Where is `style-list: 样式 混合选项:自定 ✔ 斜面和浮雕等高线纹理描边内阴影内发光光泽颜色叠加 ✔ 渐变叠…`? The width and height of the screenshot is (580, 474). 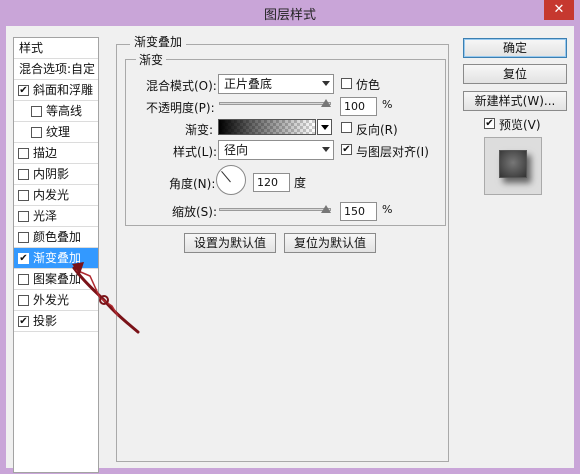
style-list: 样式 混合选项:自定 ✔ 斜面和浮雕等高线纹理描边内阴影内发光光泽颜色叠加 ✔ 渐变叠… is located at coordinates (56, 255).